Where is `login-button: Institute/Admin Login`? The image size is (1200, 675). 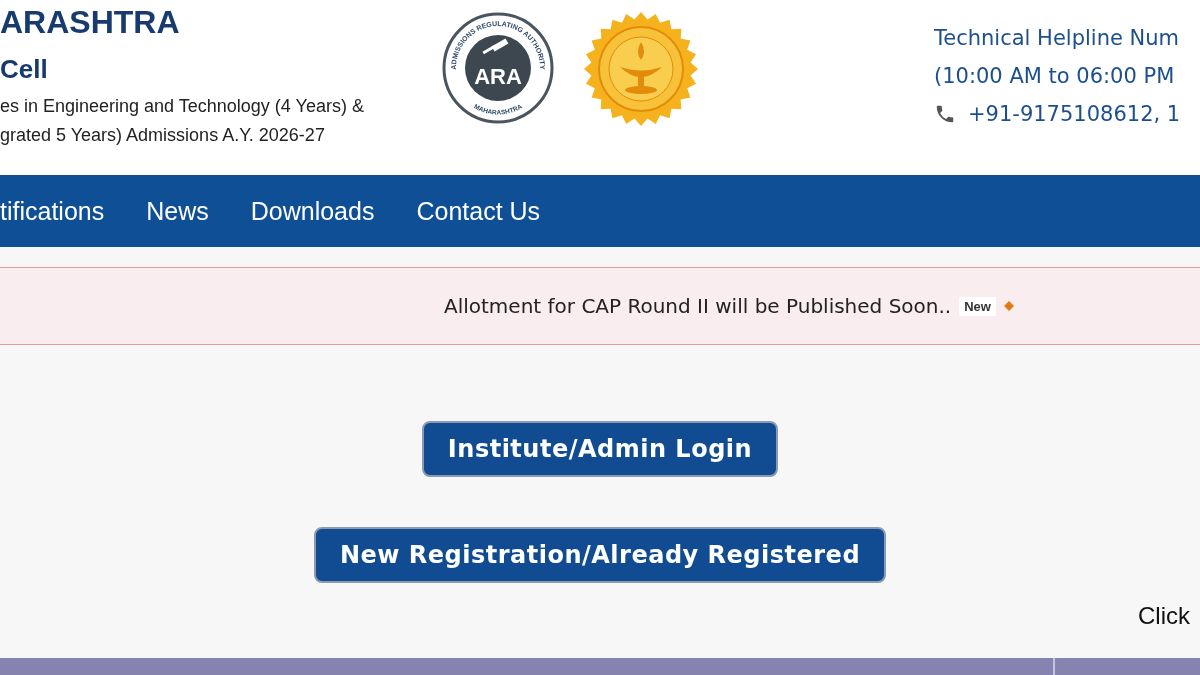 login-button: Institute/Admin Login is located at coordinates (600, 449).